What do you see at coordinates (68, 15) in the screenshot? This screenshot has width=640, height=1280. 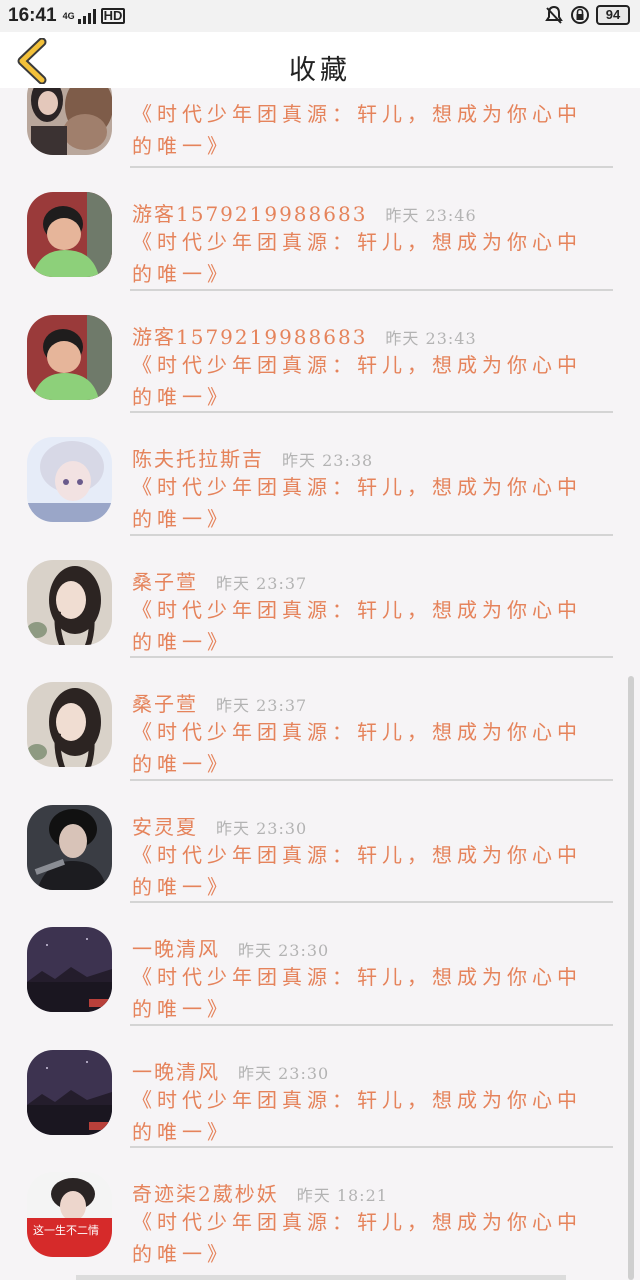 I see `network-type: 4G` at bounding box center [68, 15].